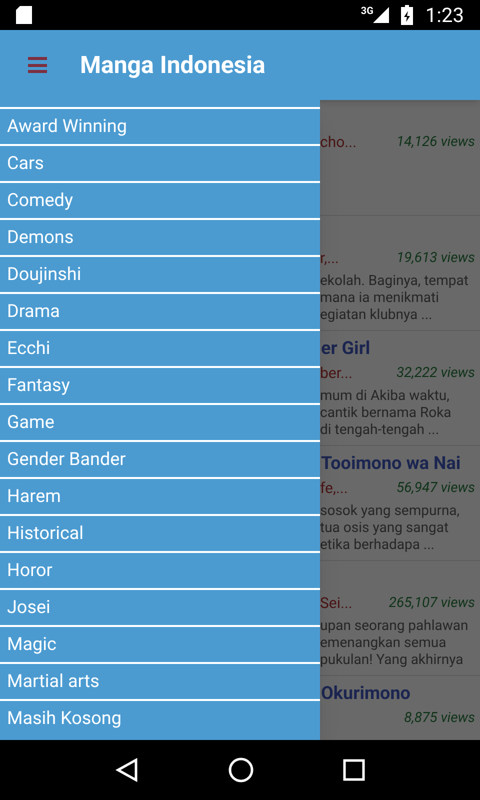  Describe the element at coordinates (431, 603) in the screenshot. I see `view-count: 265,107 views` at that location.